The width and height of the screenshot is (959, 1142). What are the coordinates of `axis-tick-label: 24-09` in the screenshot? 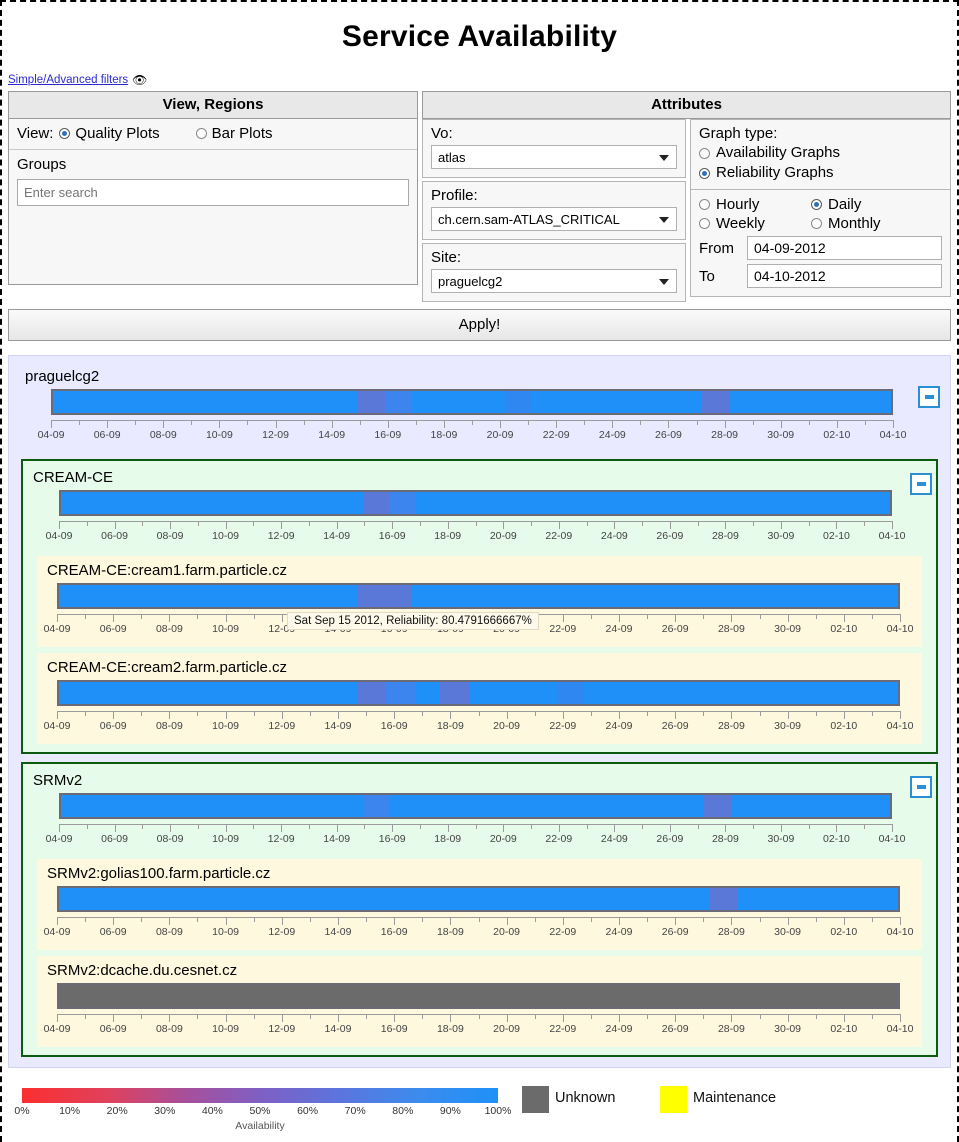 It's located at (619, 1029).